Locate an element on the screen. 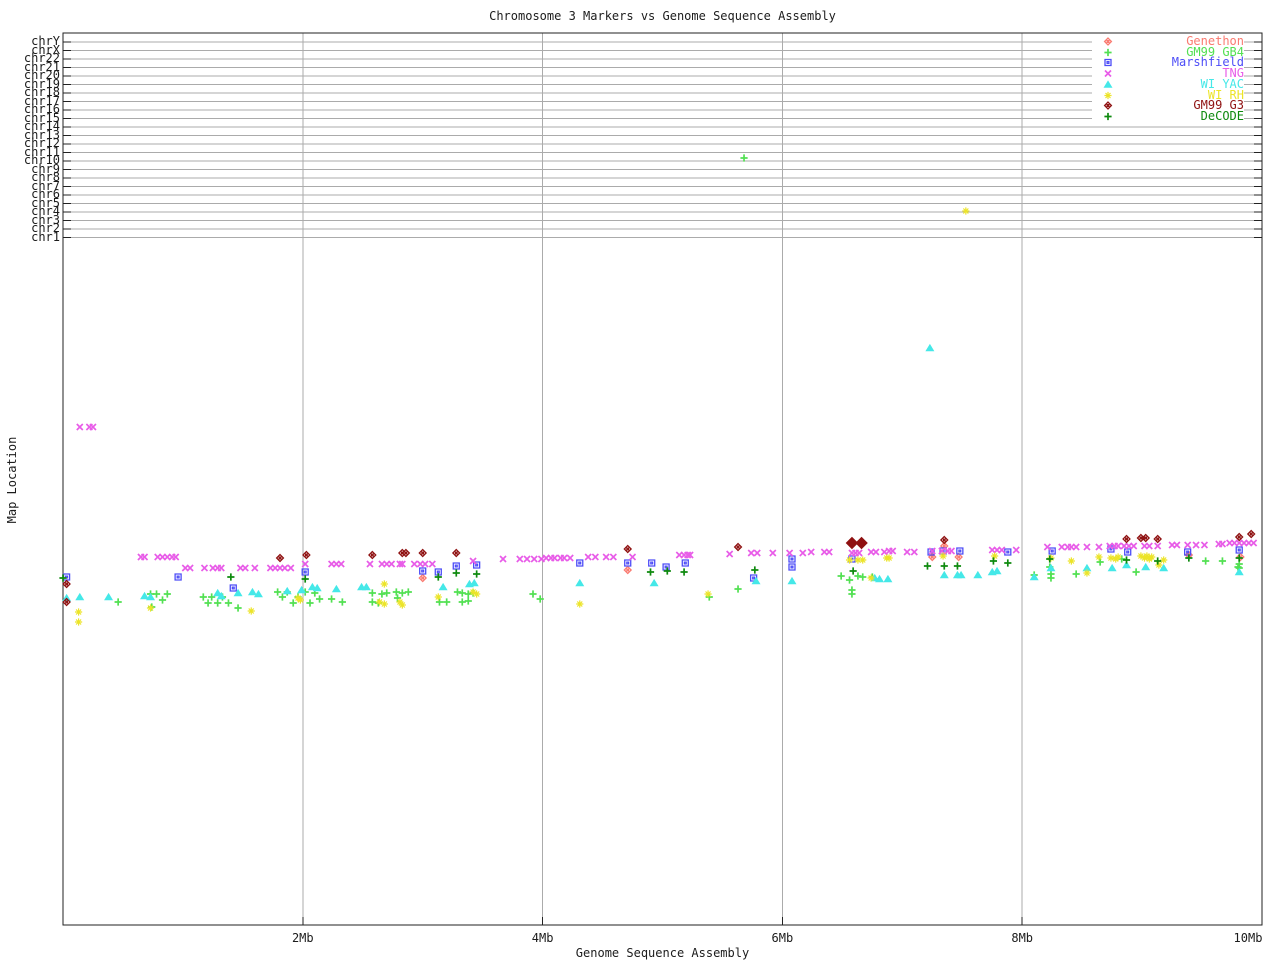  data-point-genethon is located at coordinates (1240, 557).